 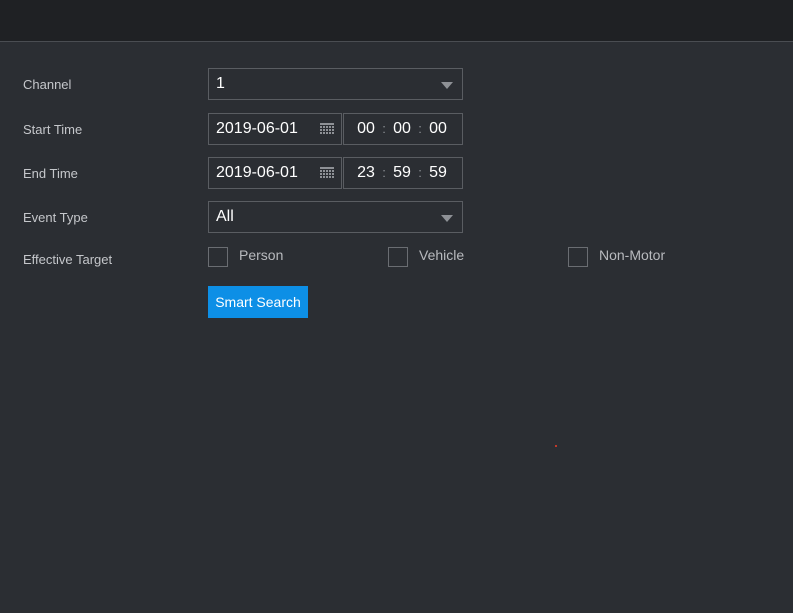 I want to click on start-time-label: Start Time, so click(x=53, y=129).